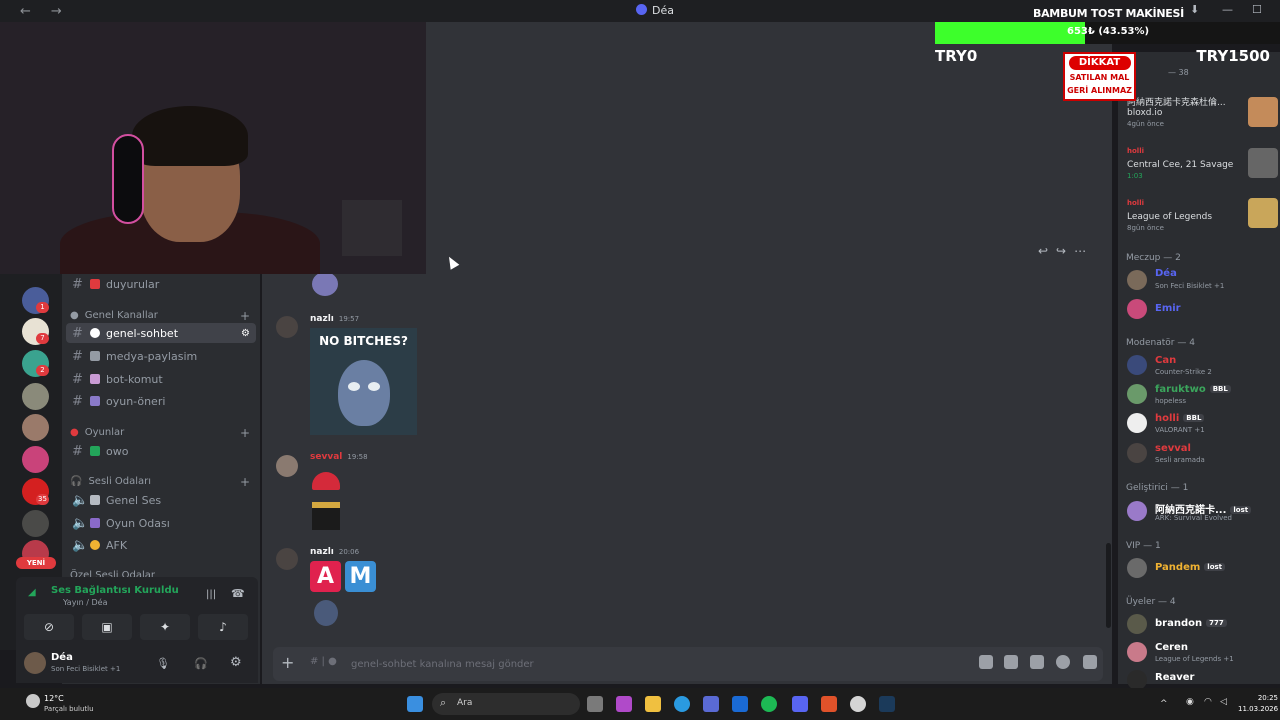 The height and width of the screenshot is (720, 1280). What do you see at coordinates (595, 704) in the screenshot?
I see `task-view-icon` at bounding box center [595, 704].